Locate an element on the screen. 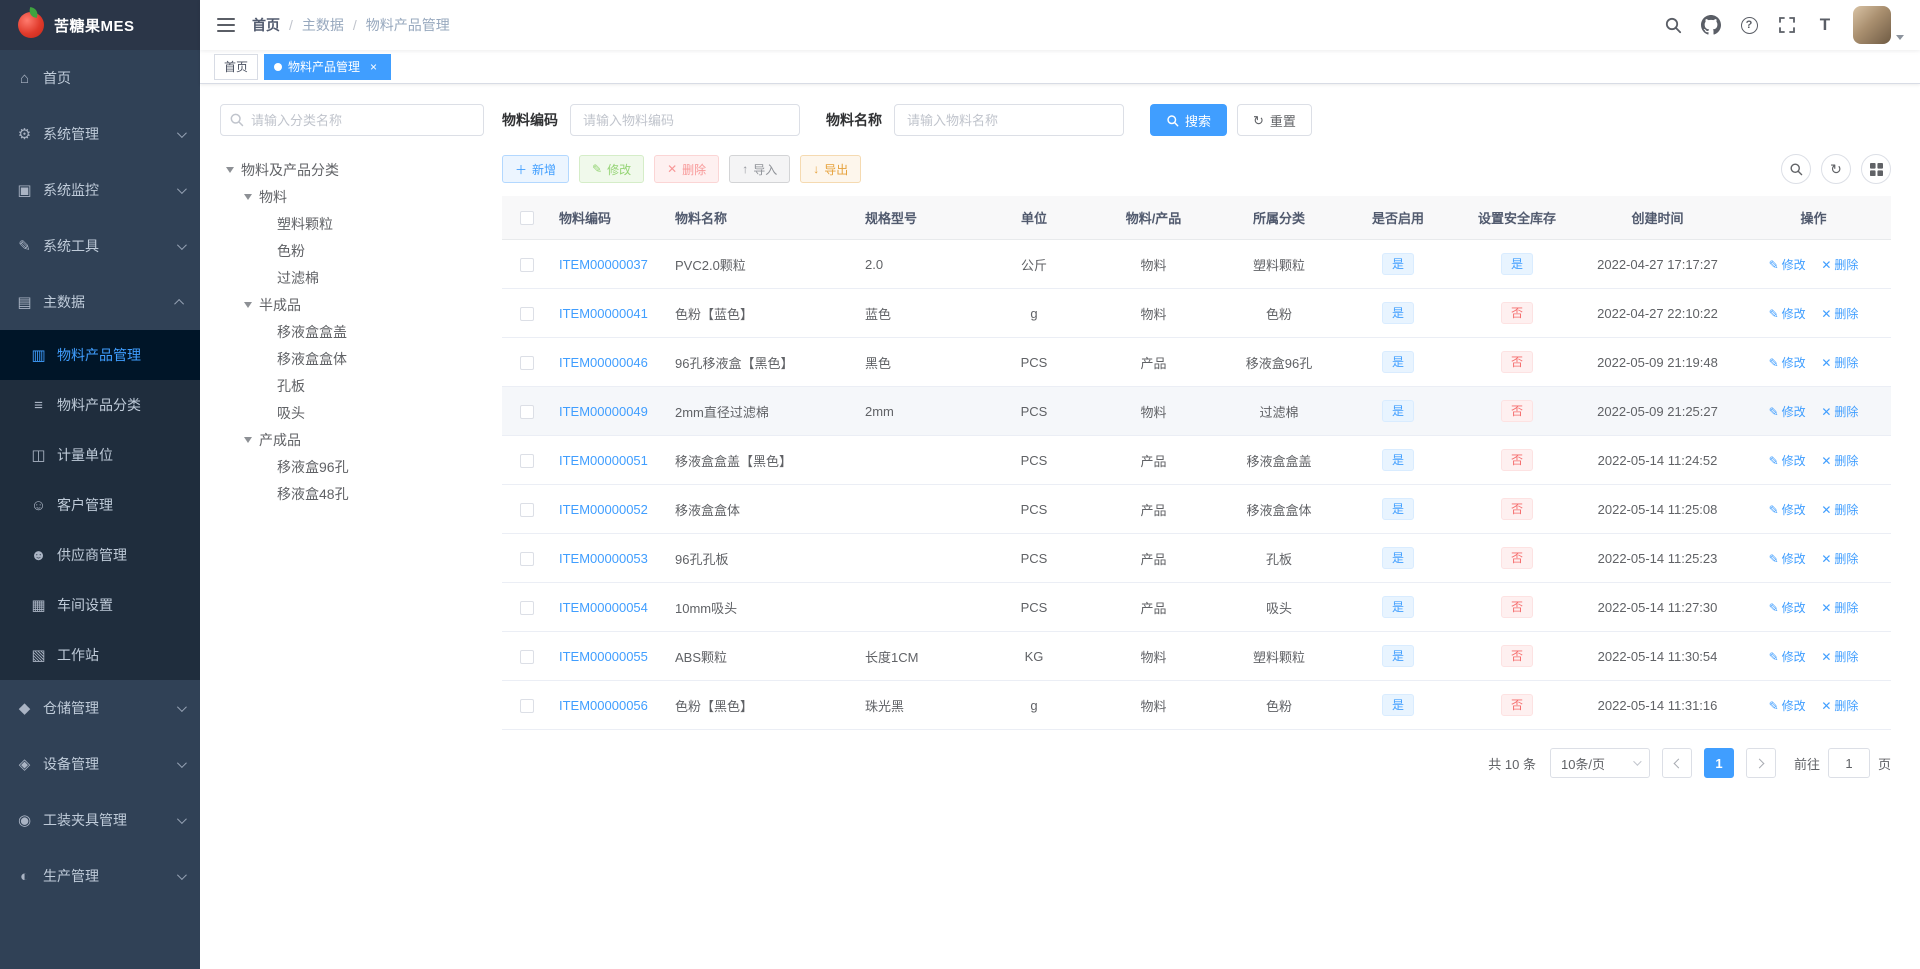  tree-node: 孔板 is located at coordinates (352, 385).